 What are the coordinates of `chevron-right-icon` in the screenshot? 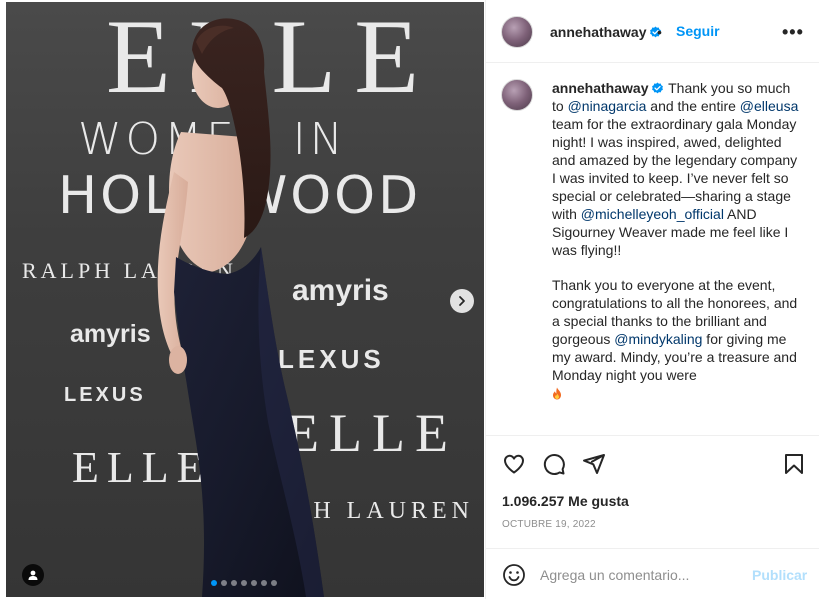 It's located at (462, 301).